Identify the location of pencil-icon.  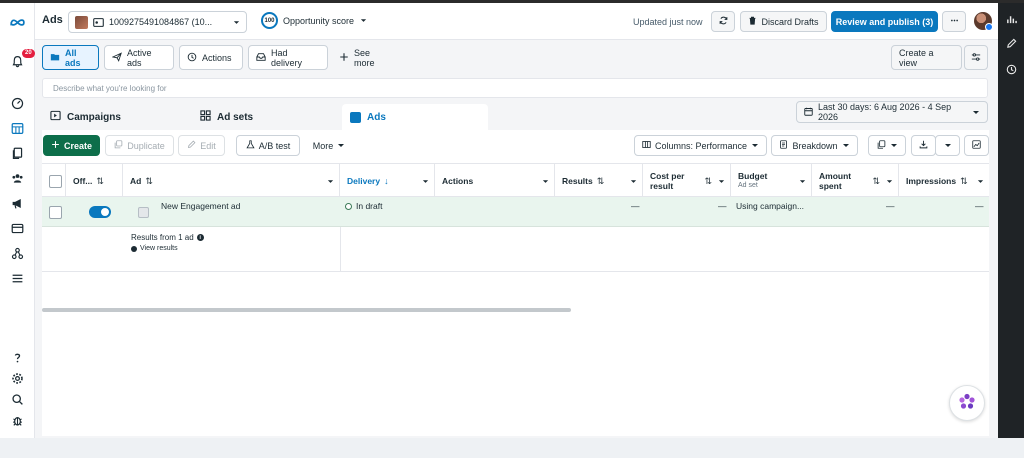
(191, 145).